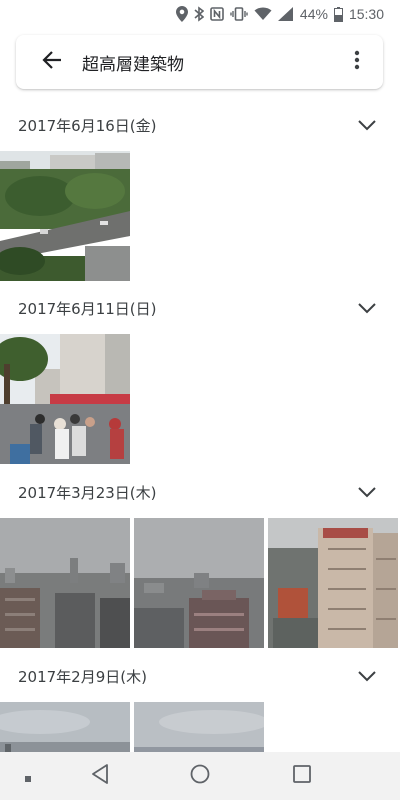 The image size is (400, 800). Describe the element at coordinates (87, 308) in the screenshot. I see `date-label: 2017年6月11日(日)` at that location.